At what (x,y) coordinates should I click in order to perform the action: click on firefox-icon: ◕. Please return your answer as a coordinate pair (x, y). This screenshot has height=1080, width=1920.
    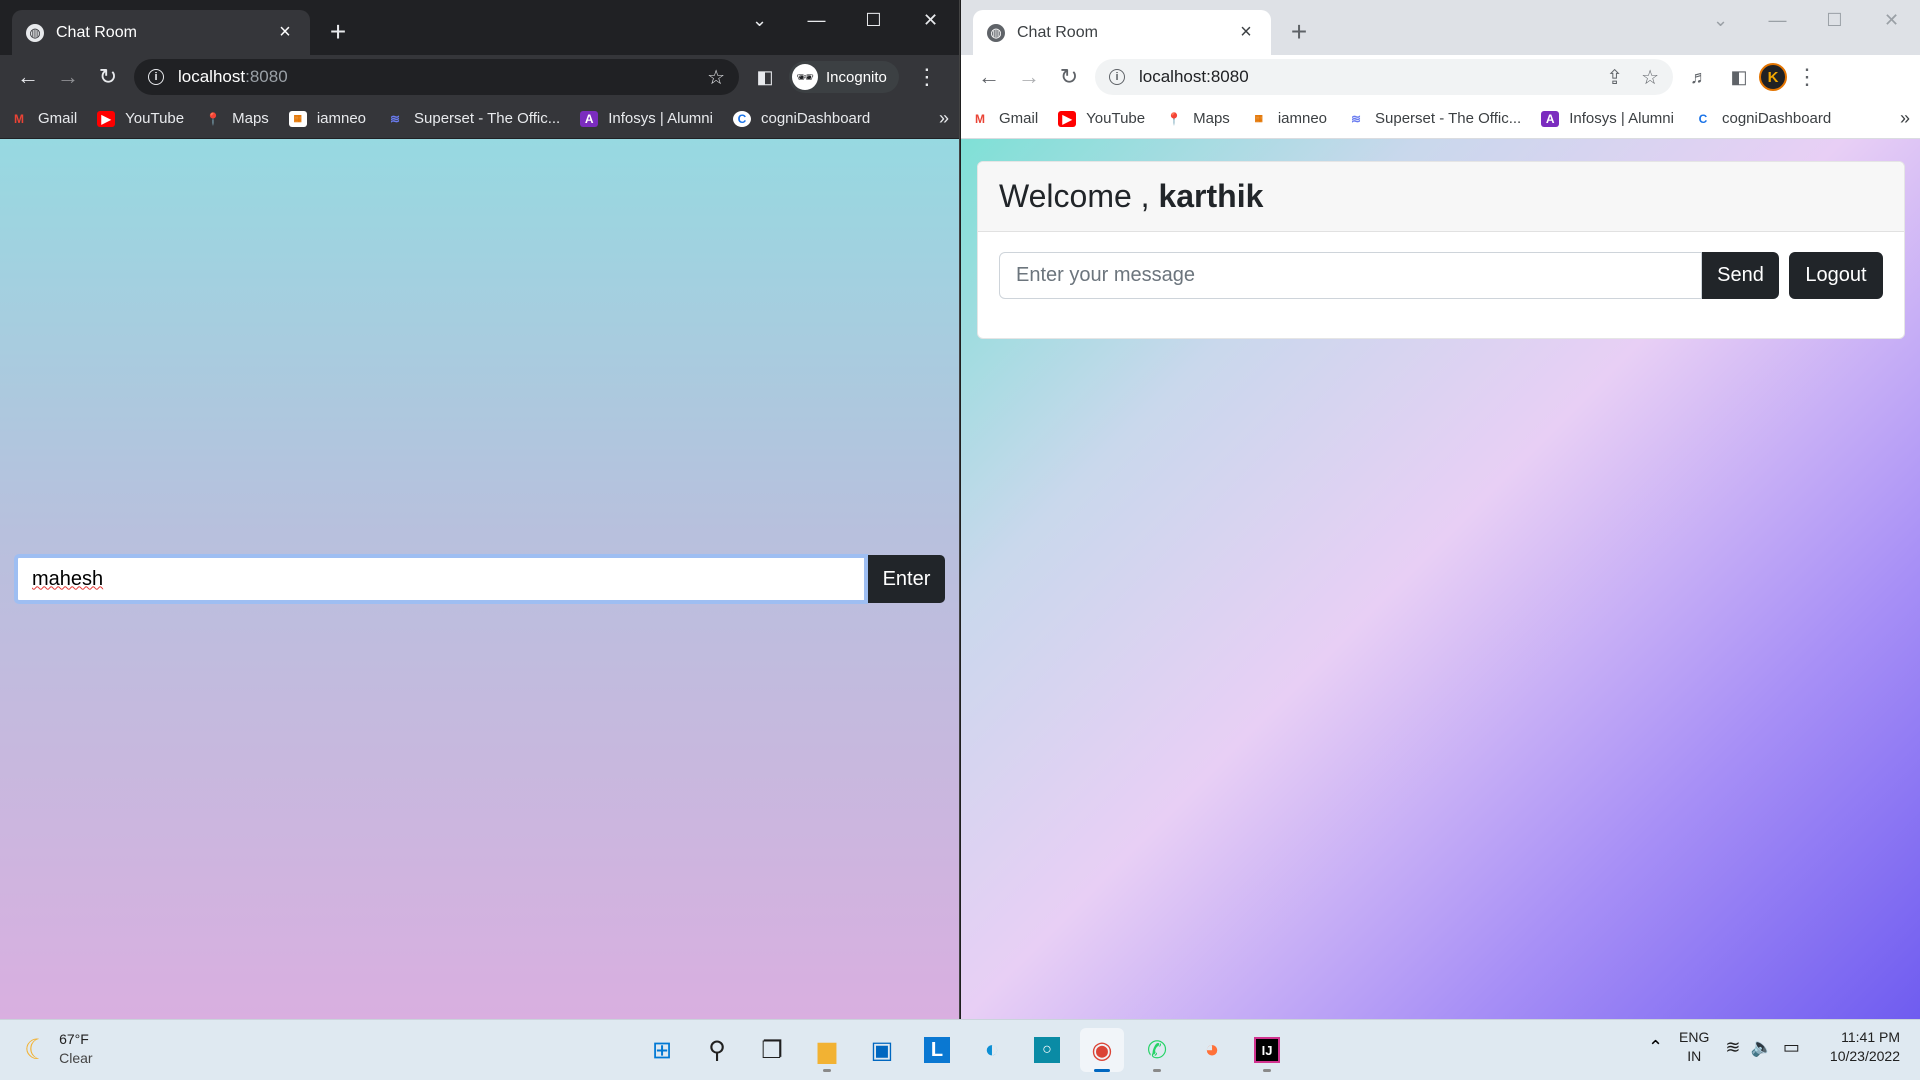
    Looking at the image, I should click on (1212, 1050).